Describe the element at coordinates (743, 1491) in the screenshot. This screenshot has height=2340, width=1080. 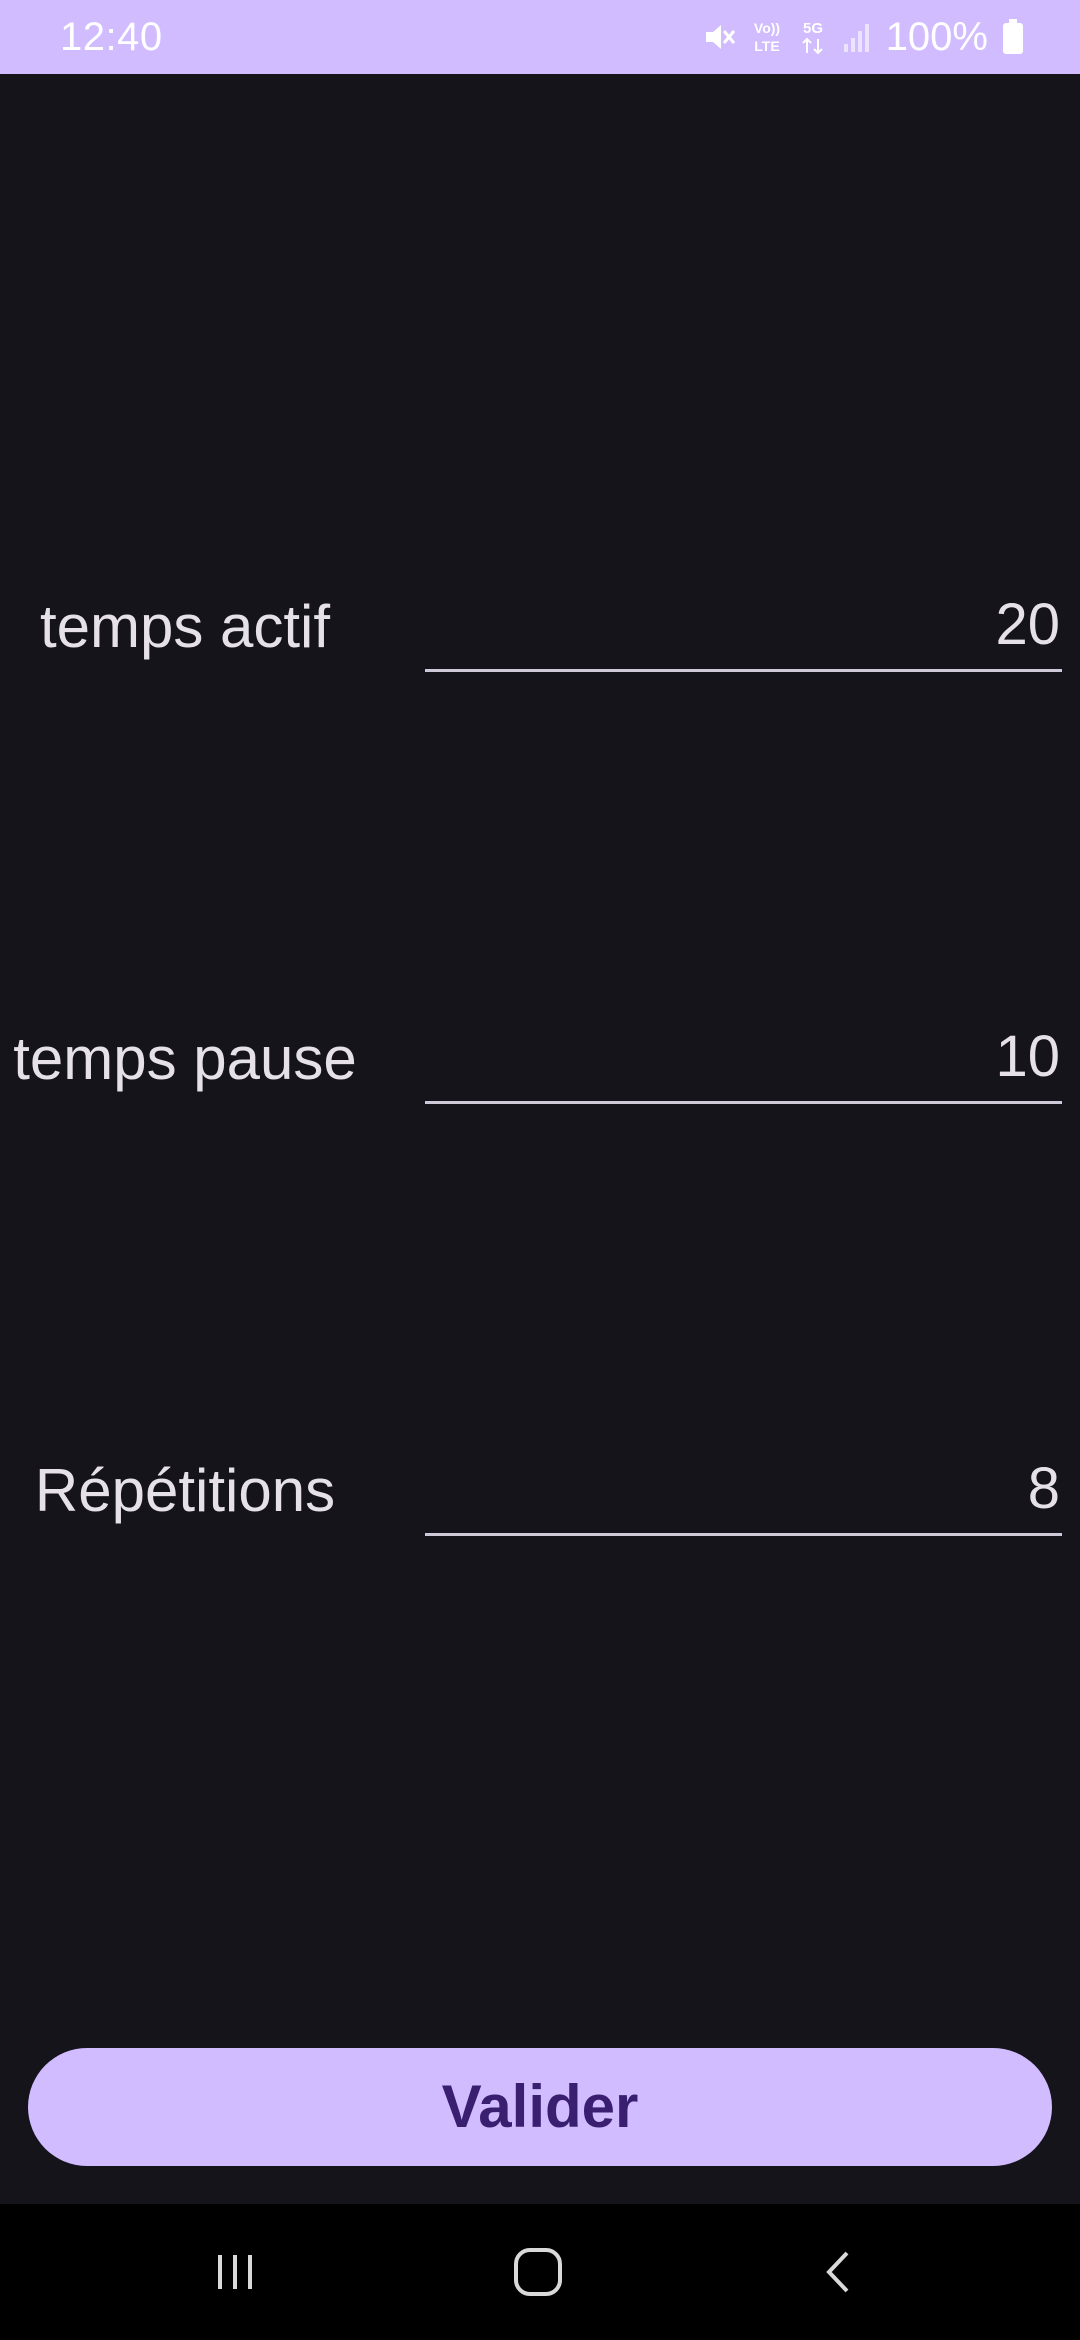
I see `repetitions-input: 8` at that location.